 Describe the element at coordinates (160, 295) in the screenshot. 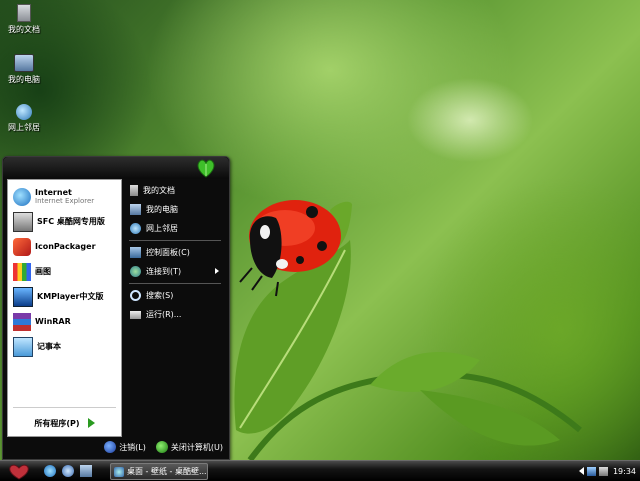

I see `menu-item-label: 搜索(S)` at that location.